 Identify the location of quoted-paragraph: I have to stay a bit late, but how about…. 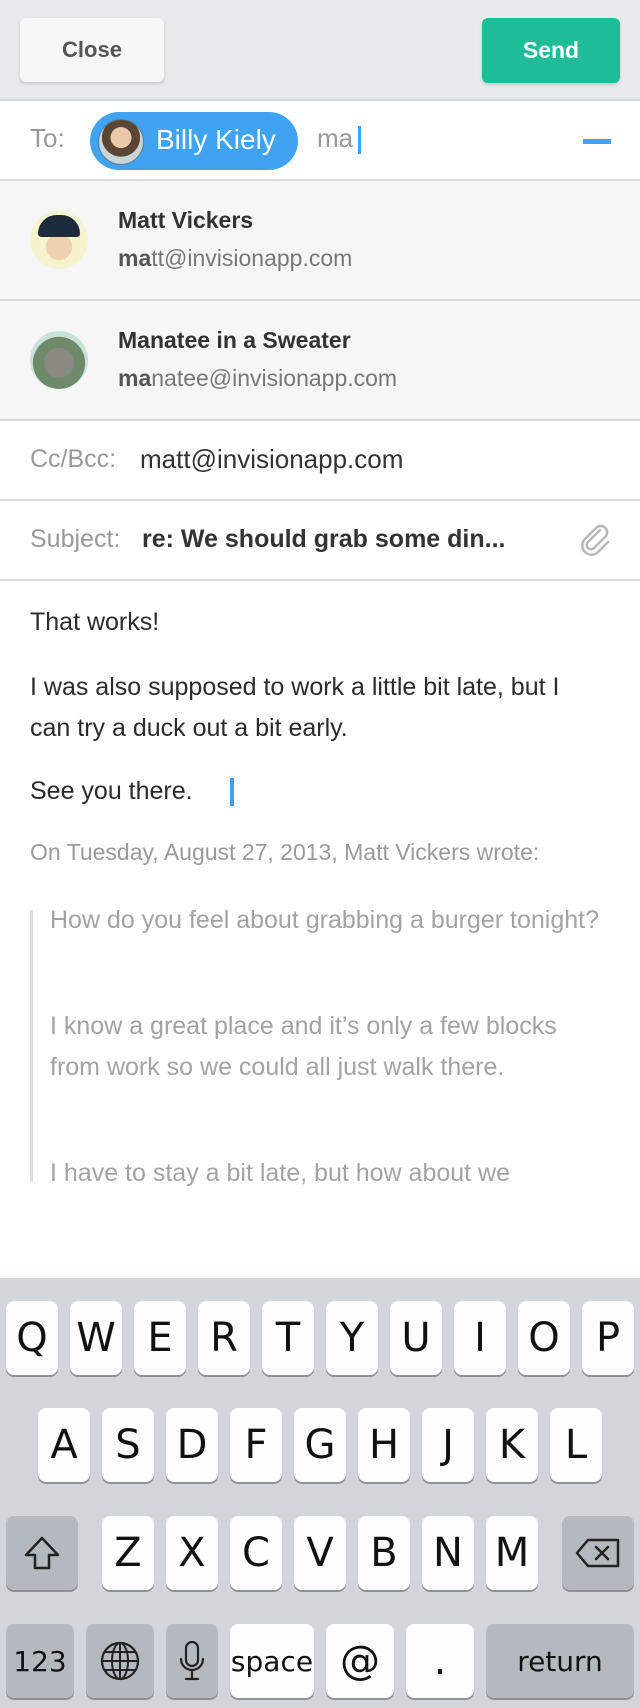
(280, 1173).